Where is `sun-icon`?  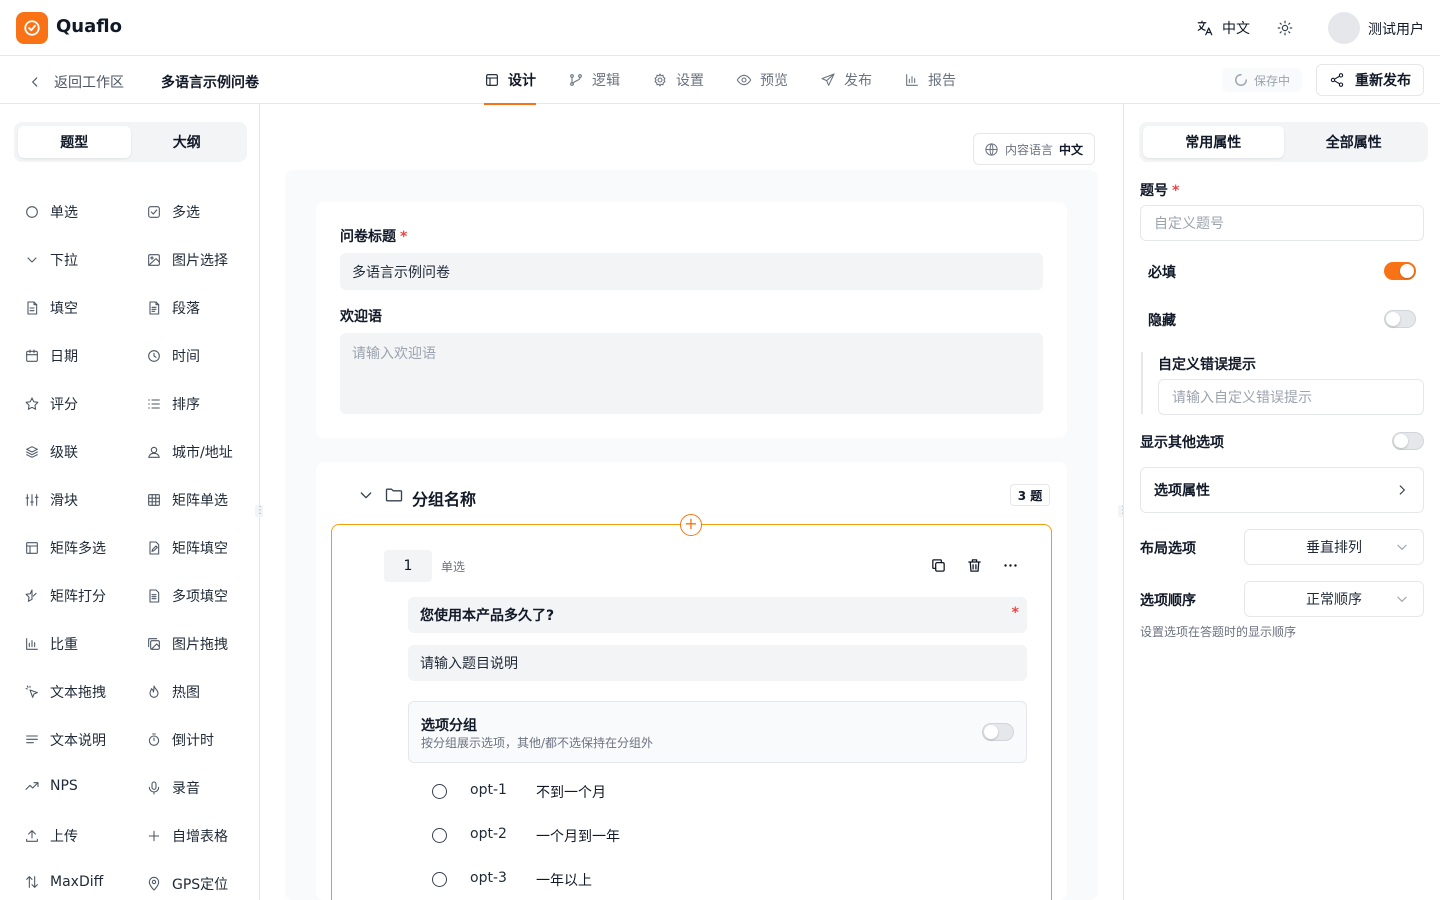
sun-icon is located at coordinates (1285, 28).